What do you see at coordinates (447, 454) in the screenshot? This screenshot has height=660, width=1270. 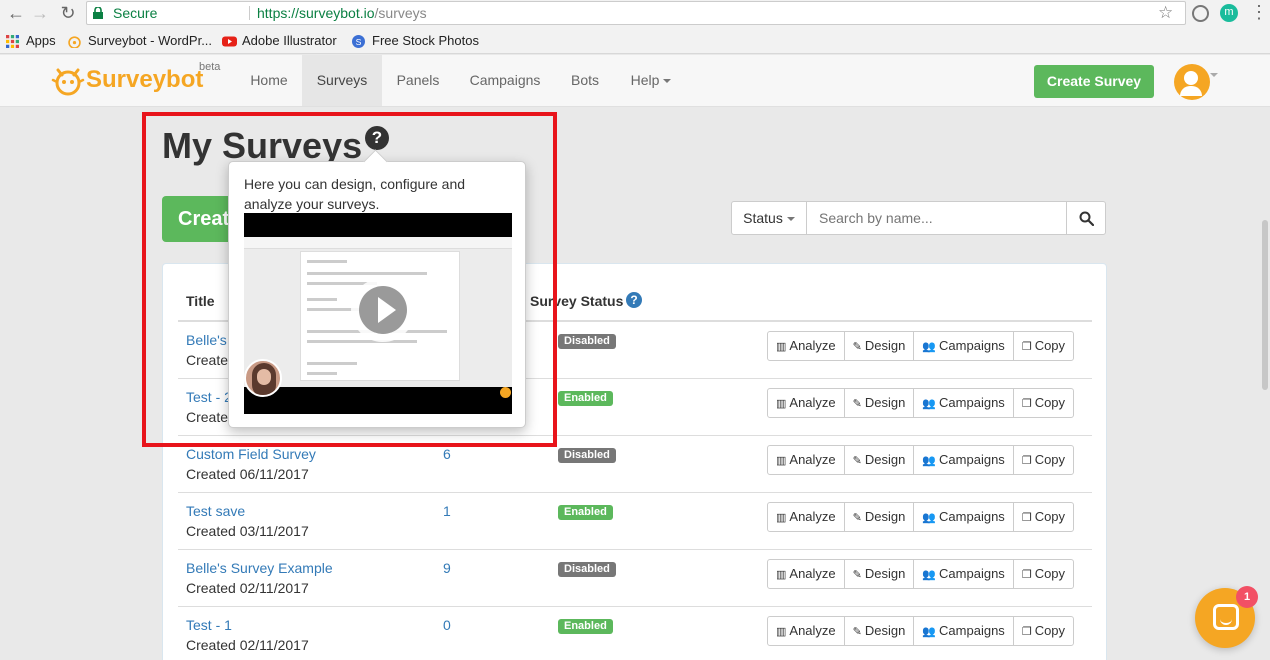 I see `survey-response-count: 6` at bounding box center [447, 454].